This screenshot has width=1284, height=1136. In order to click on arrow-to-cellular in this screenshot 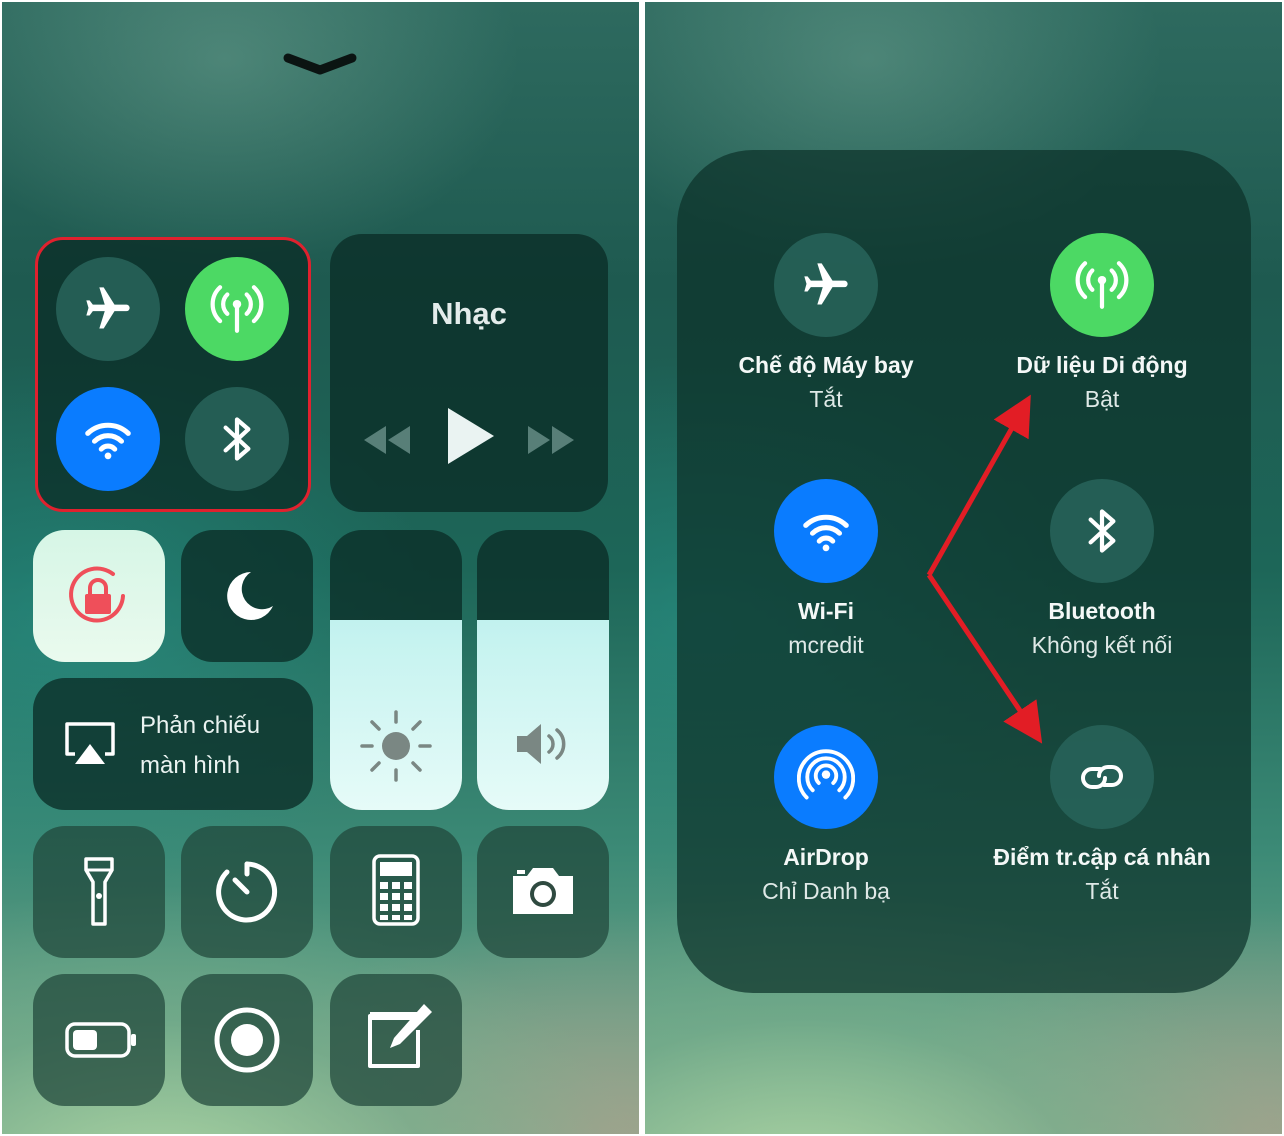, I will do `click(978, 485)`.